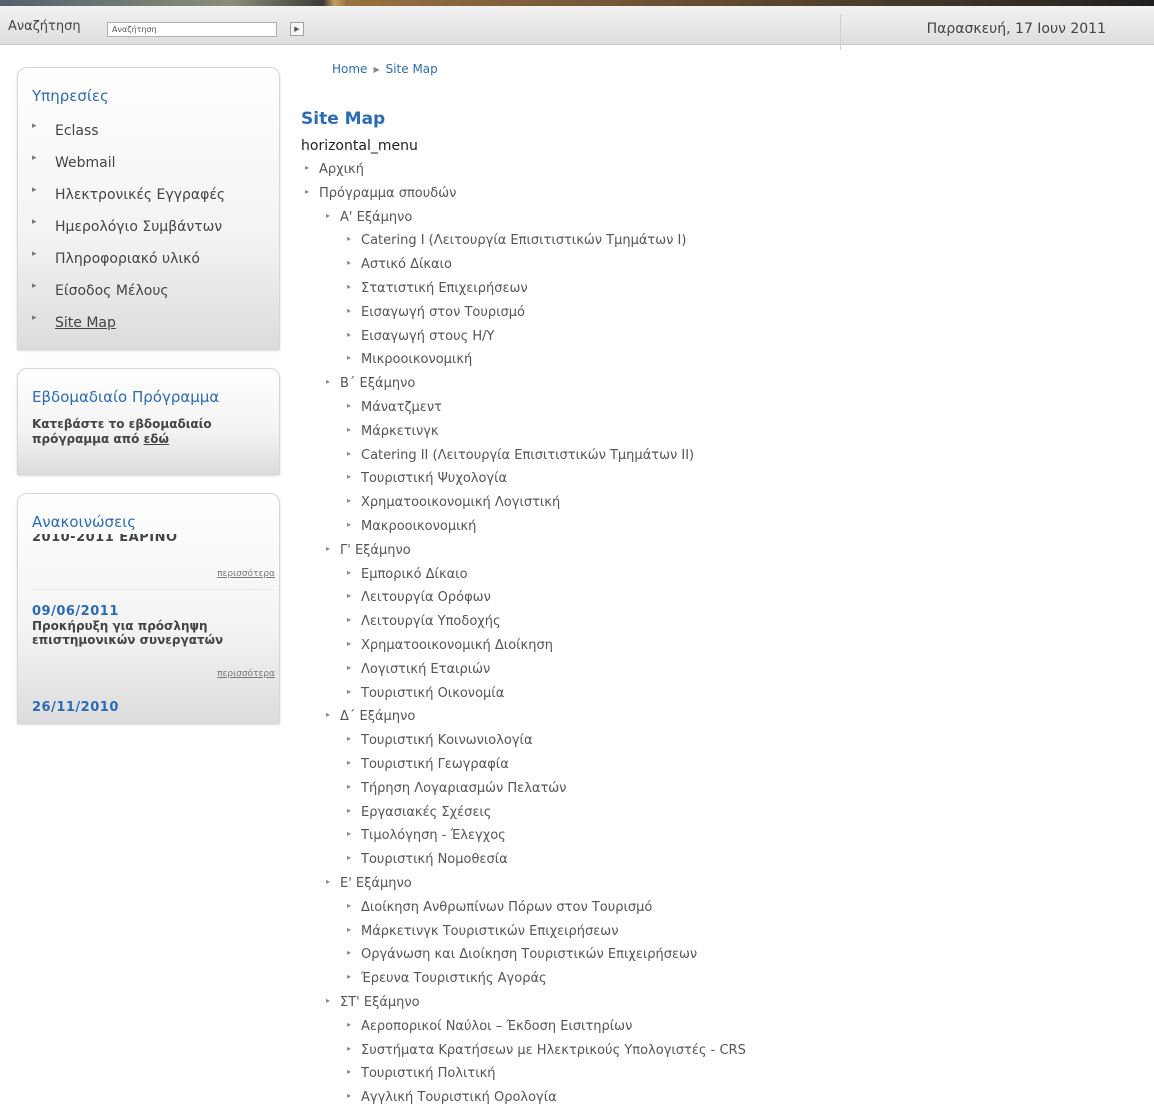 This screenshot has width=1154, height=1108. I want to click on site-map-item-label: Χρηματοοικονομική Λογιστική, so click(460, 502).